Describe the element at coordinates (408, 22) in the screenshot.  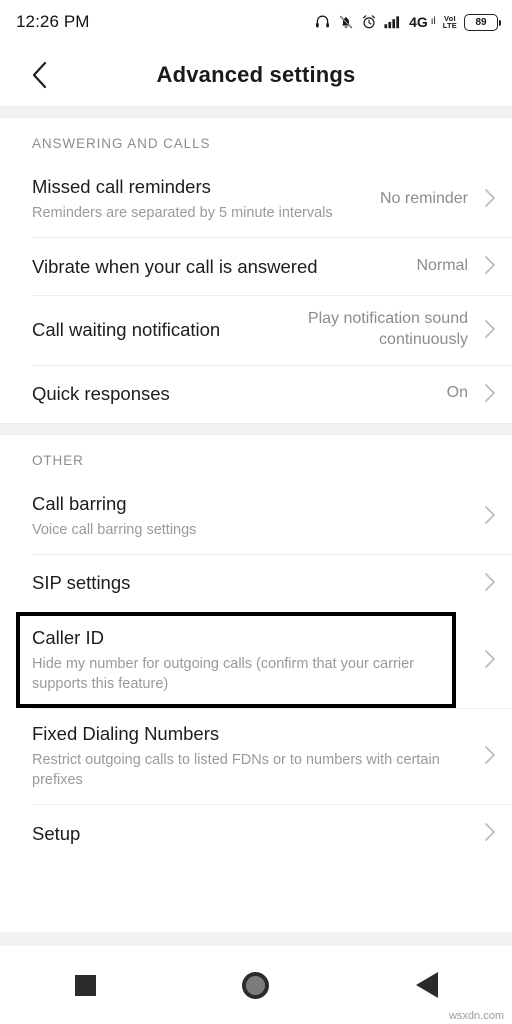
I see `status-icon-group: 4G ıl VoI LTE 89` at that location.